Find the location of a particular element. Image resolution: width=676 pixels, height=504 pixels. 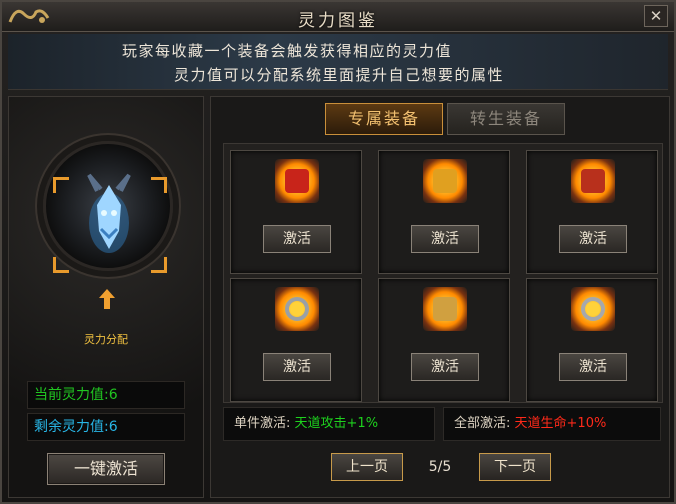

gold-bracelet-icon is located at coordinates (445, 309).